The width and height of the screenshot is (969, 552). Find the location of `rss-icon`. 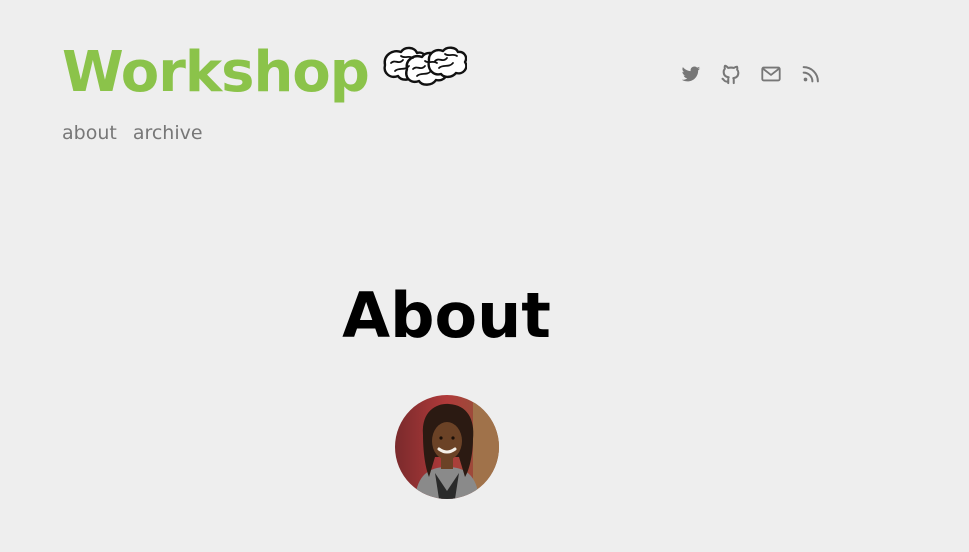

rss-icon is located at coordinates (810, 74).